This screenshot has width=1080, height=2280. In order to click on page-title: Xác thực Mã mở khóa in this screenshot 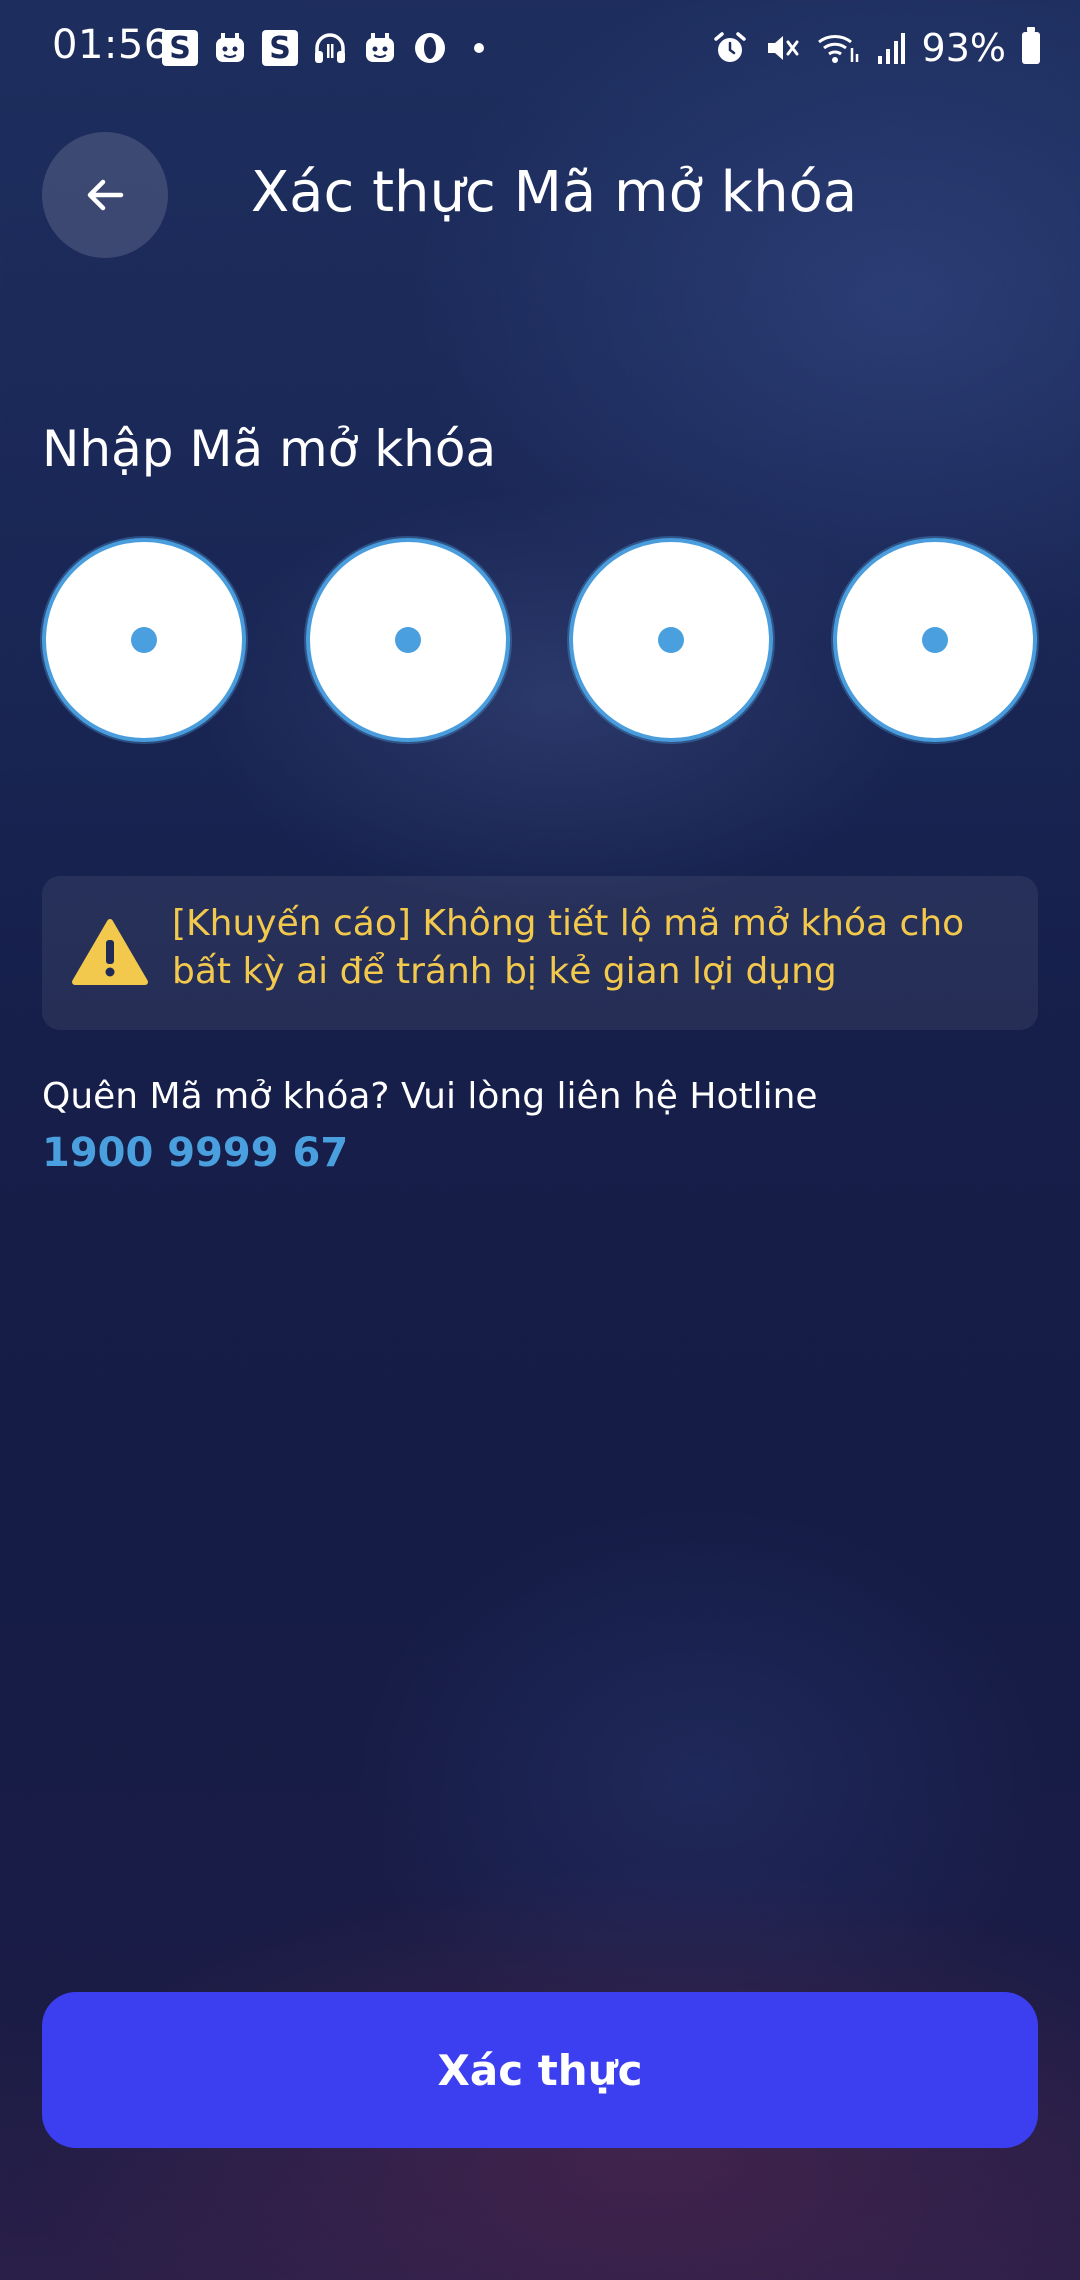, I will do `click(554, 192)`.